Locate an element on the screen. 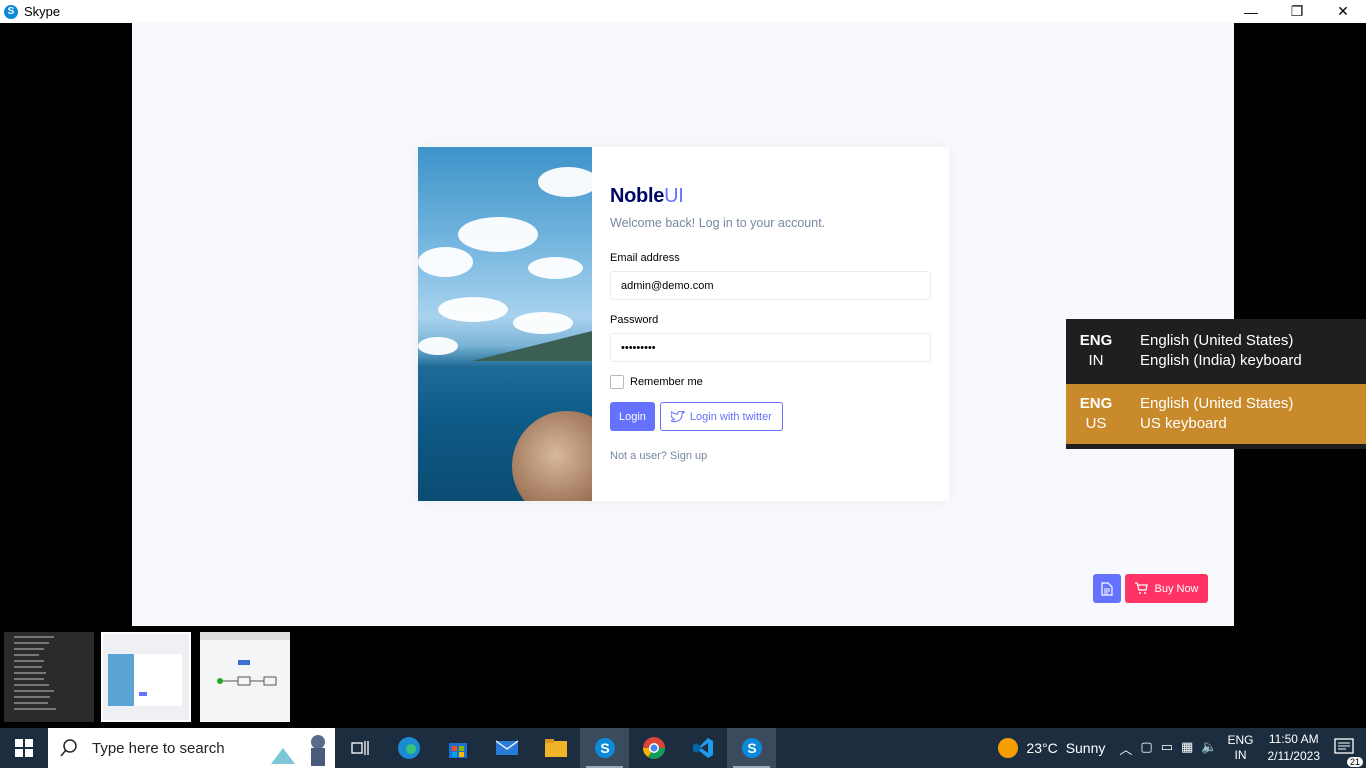 This screenshot has height=768, width=1366. window-controls: — ❐ ✕ is located at coordinates (1297, 11).